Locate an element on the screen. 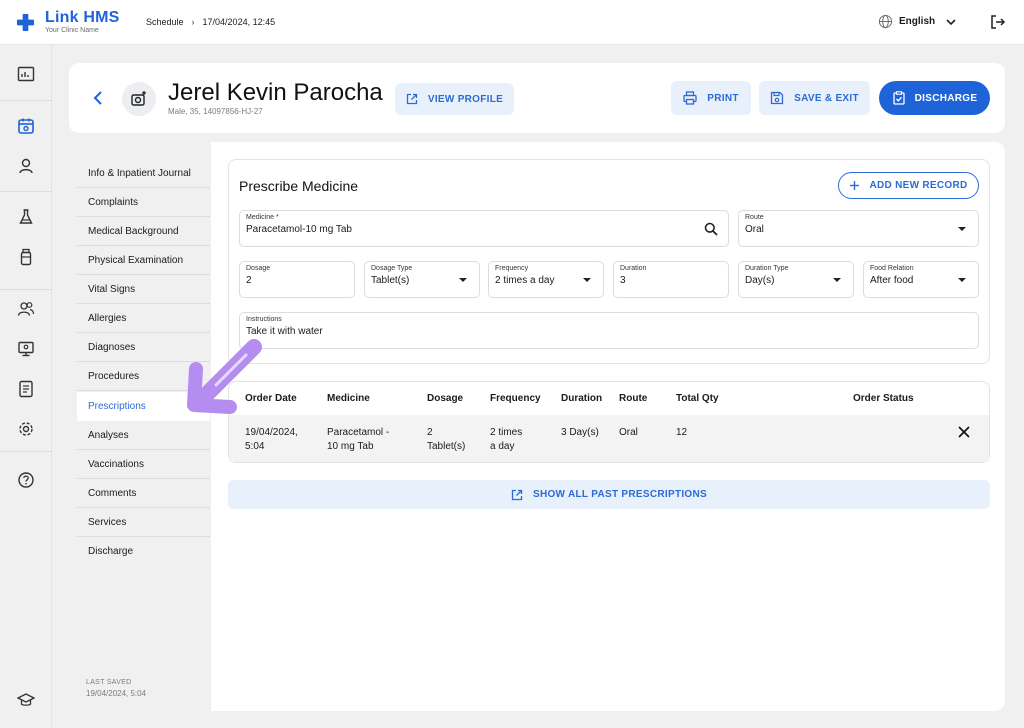 This screenshot has height=728, width=1024. add-new-record-label: ADD NEW RECORD is located at coordinates (918, 185).